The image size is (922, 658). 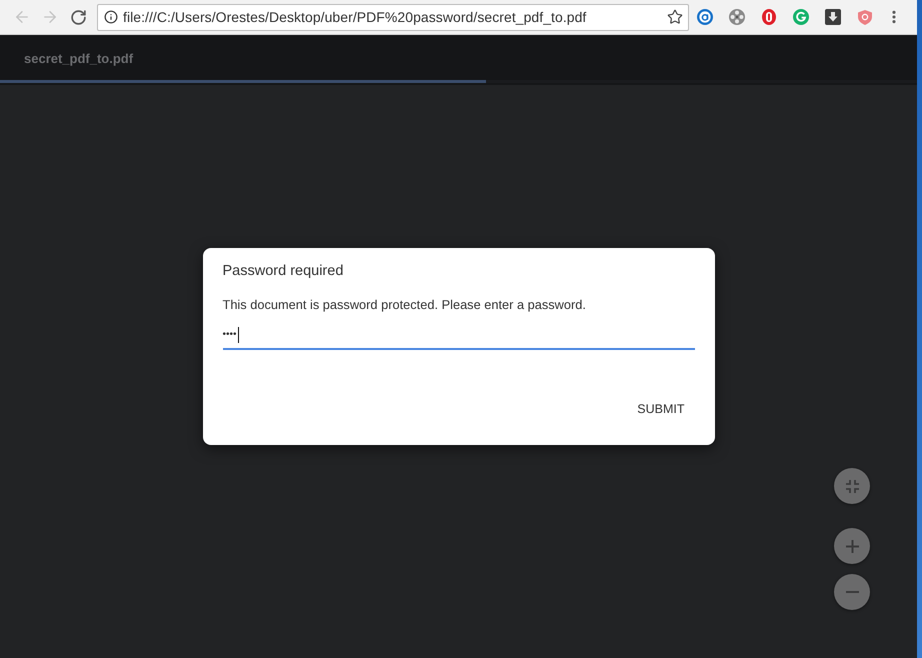 What do you see at coordinates (705, 17) in the screenshot?
I see `round-badge-icon` at bounding box center [705, 17].